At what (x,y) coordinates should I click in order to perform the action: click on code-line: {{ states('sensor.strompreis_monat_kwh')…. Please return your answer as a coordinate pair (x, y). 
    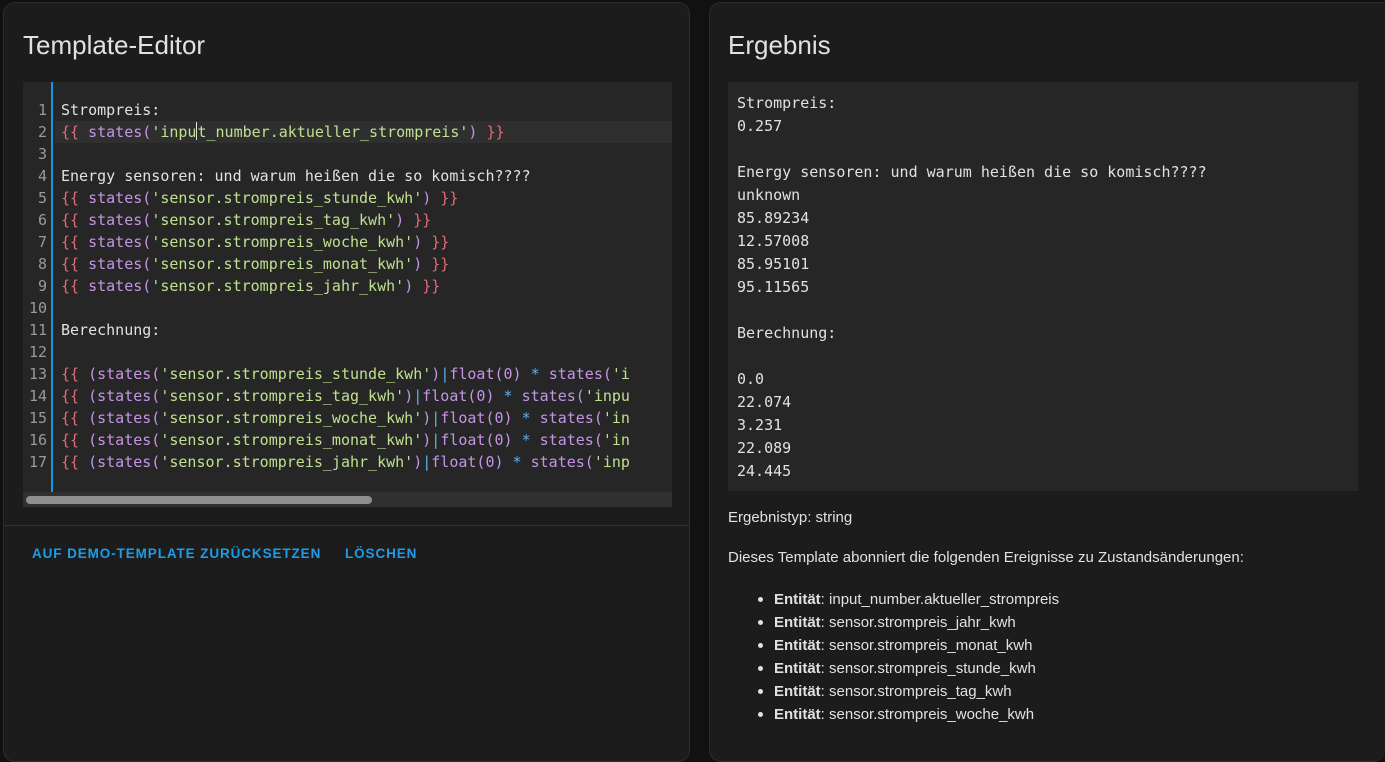
    Looking at the image, I should click on (366, 264).